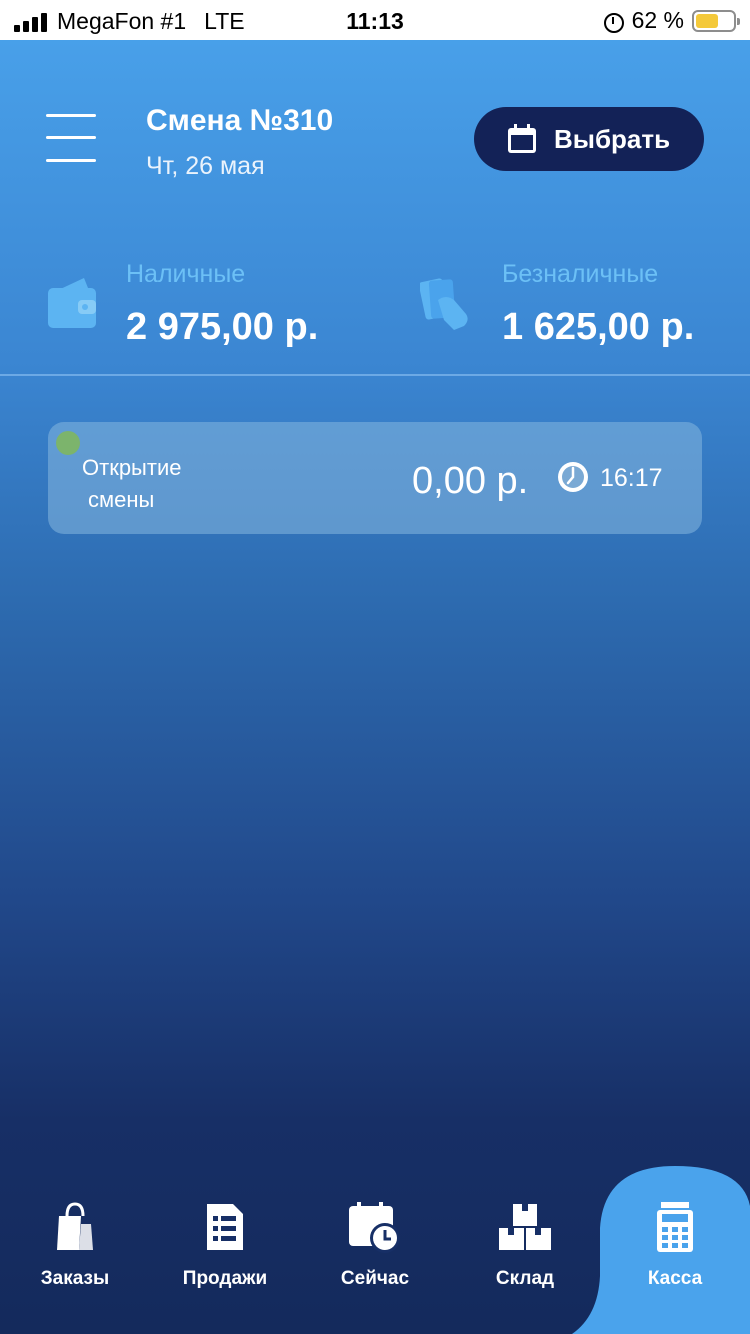 This screenshot has width=750, height=1334. What do you see at coordinates (525, 1227) in the screenshot?
I see `boxes-icon` at bounding box center [525, 1227].